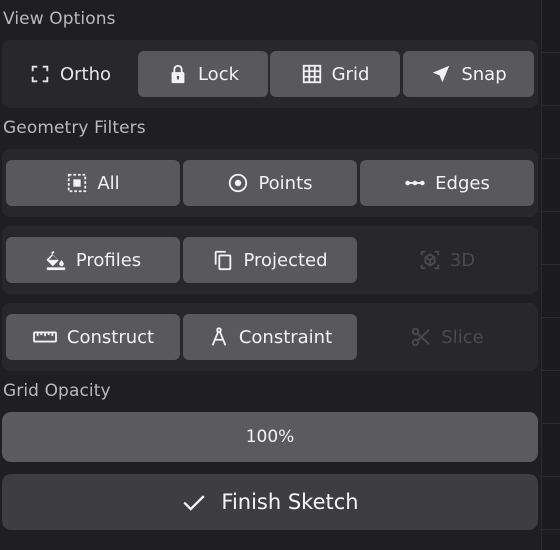  I want to click on filter-group-construct: Construct Constraint Slice, so click(270, 337).